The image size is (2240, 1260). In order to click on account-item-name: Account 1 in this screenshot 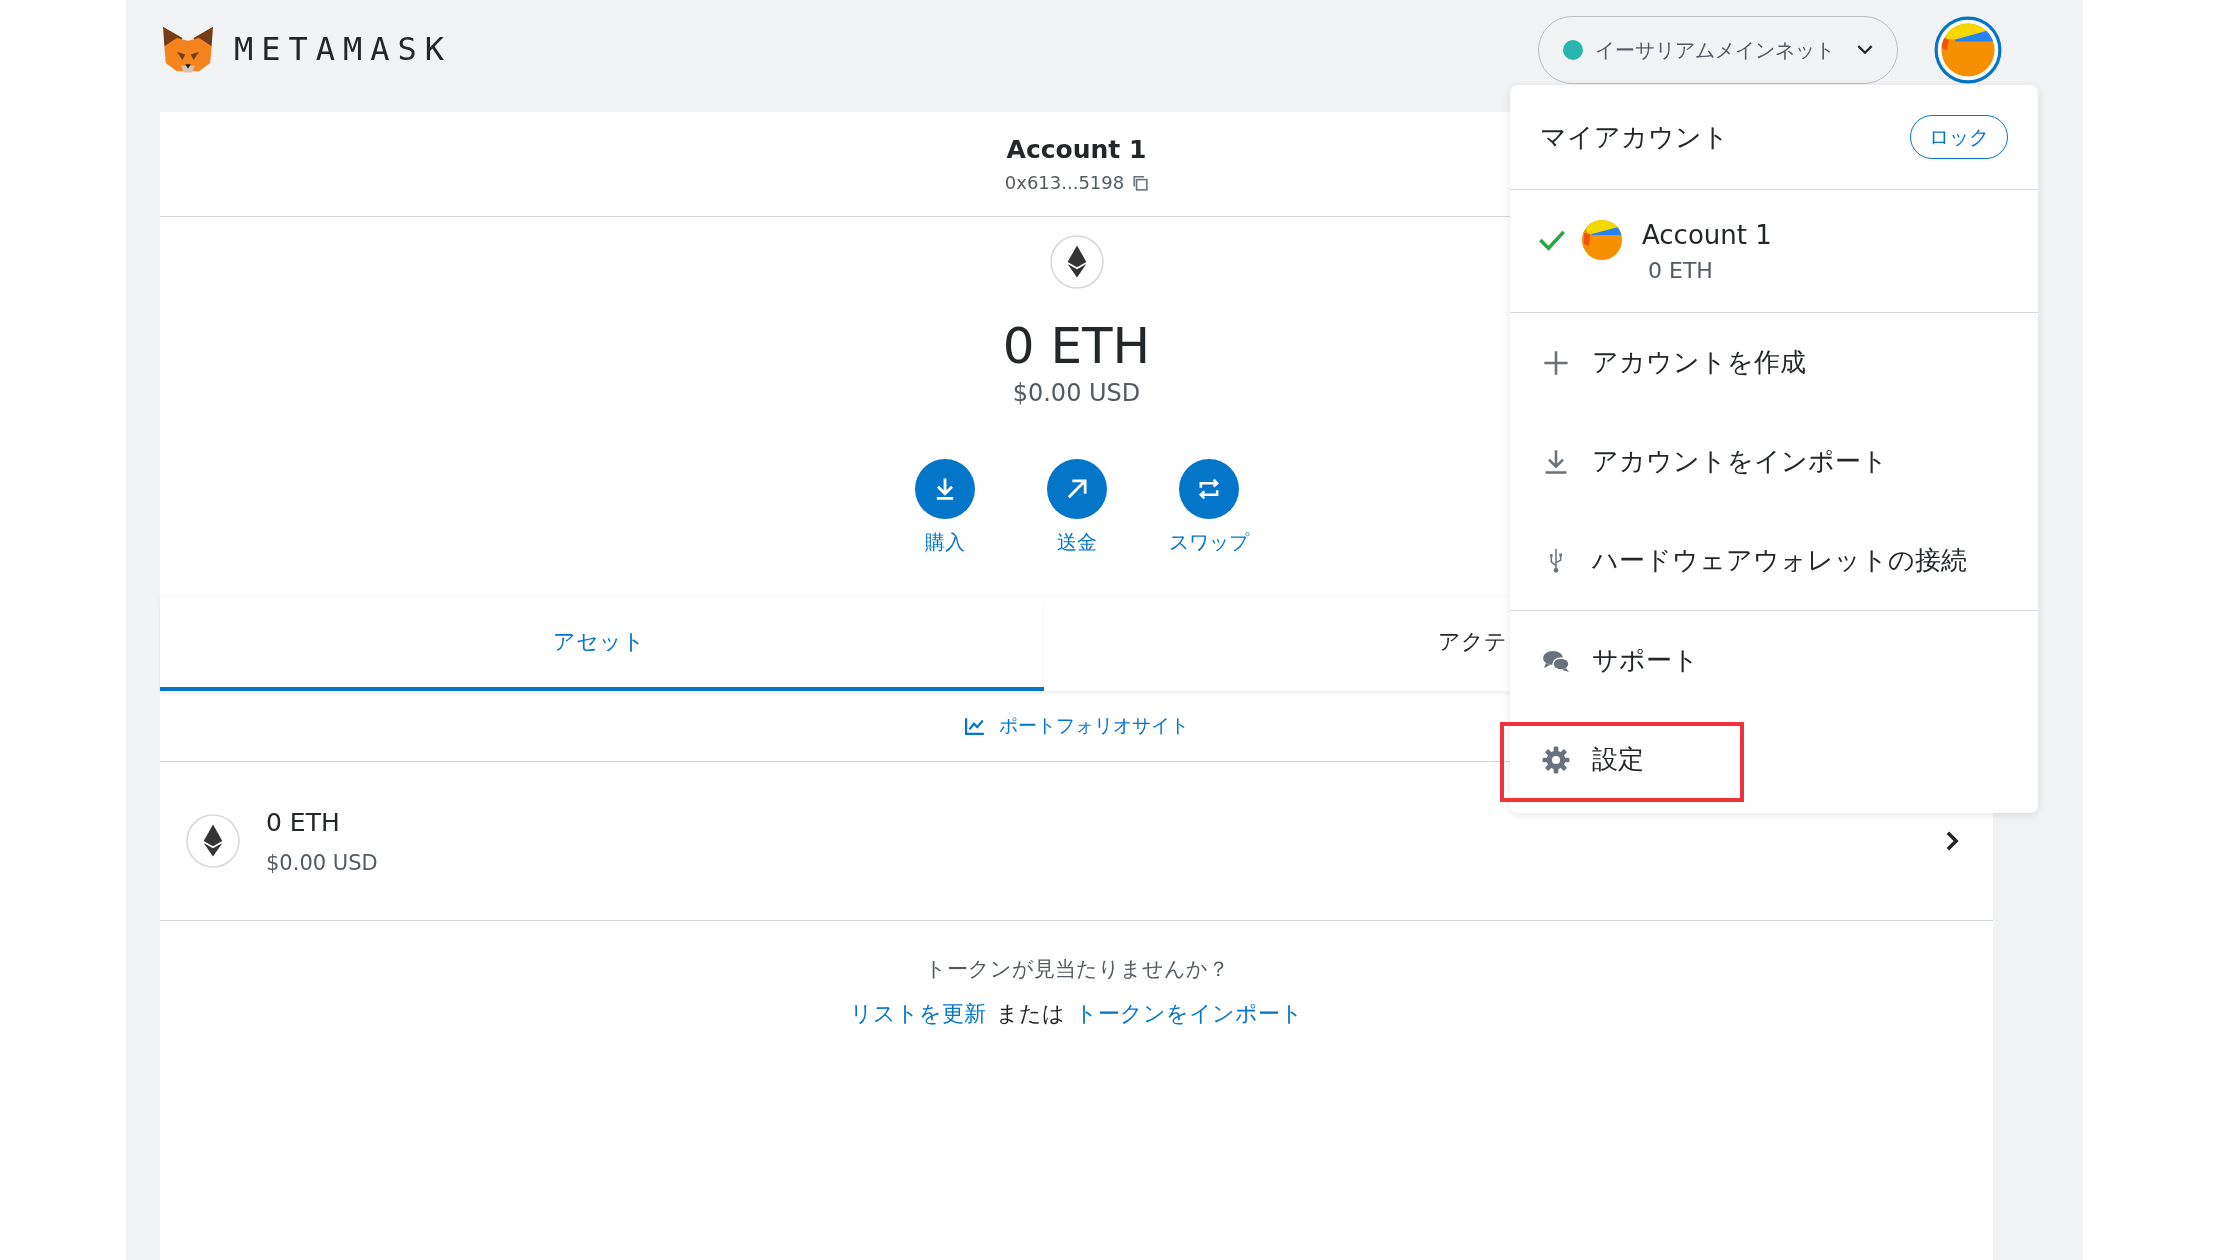, I will do `click(1707, 234)`.